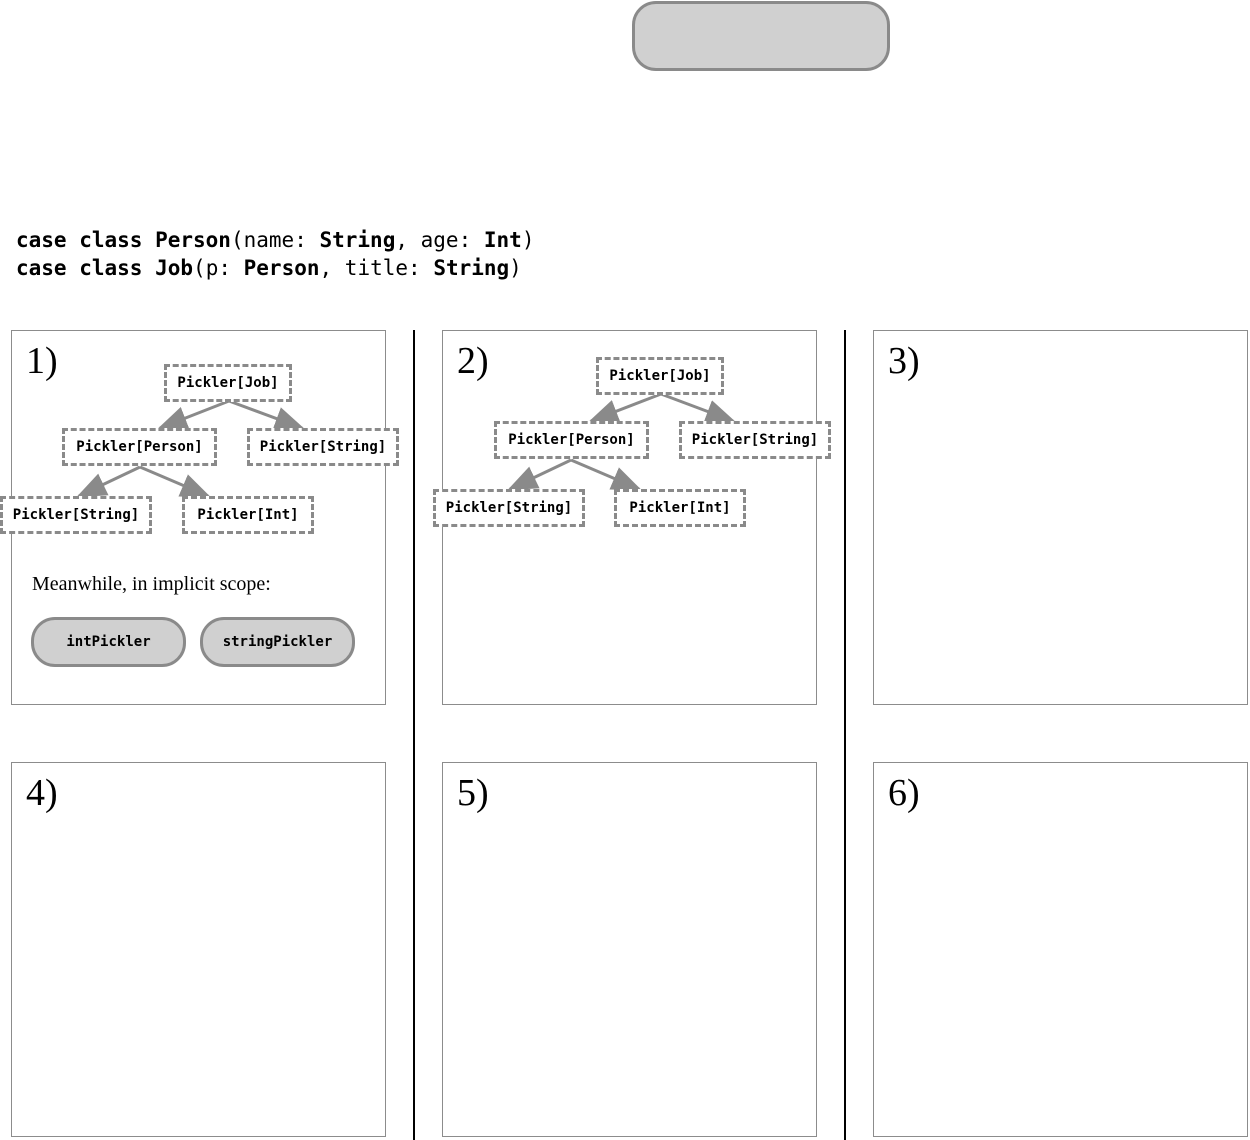 This screenshot has width=1250, height=1140. What do you see at coordinates (42, 793) in the screenshot?
I see `panel-number: 4)` at bounding box center [42, 793].